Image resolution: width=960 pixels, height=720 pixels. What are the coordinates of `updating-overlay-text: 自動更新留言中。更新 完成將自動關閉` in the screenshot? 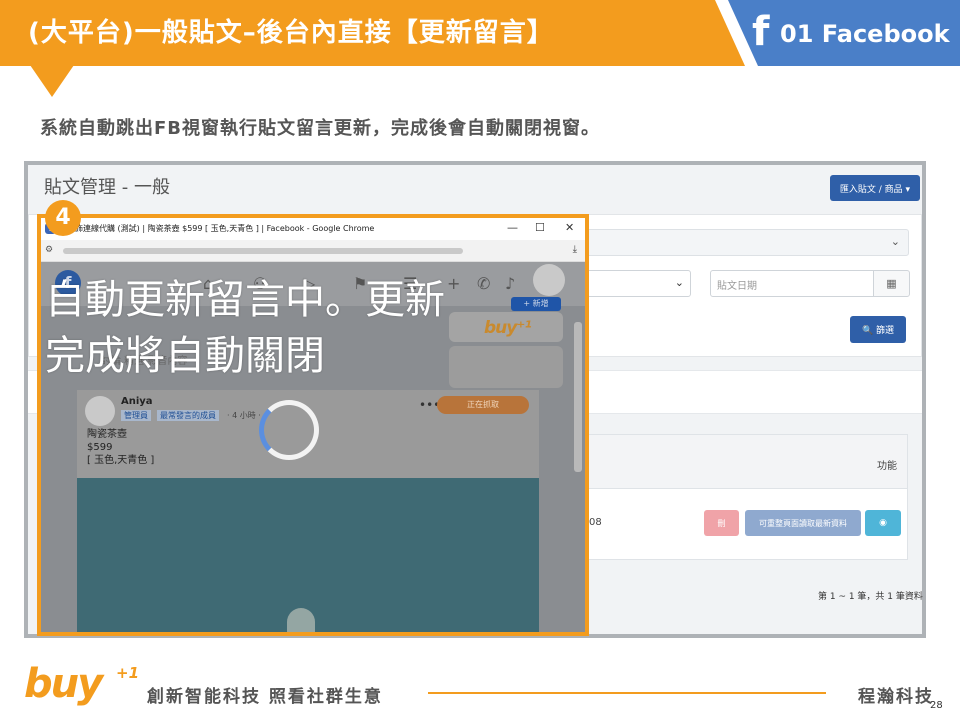 It's located at (245, 328).